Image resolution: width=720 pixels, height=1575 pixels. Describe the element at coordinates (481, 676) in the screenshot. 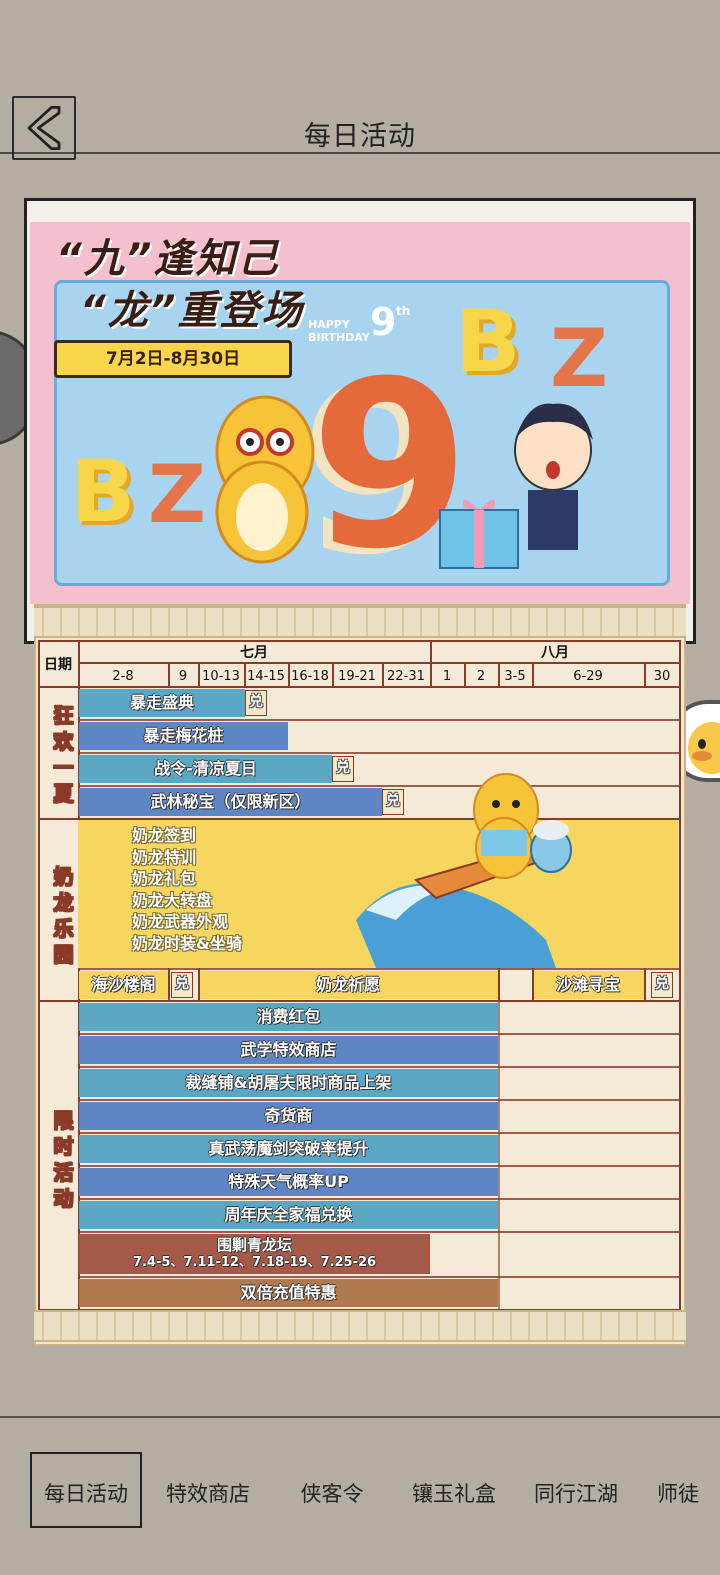

I see `column-header: 2` at that location.